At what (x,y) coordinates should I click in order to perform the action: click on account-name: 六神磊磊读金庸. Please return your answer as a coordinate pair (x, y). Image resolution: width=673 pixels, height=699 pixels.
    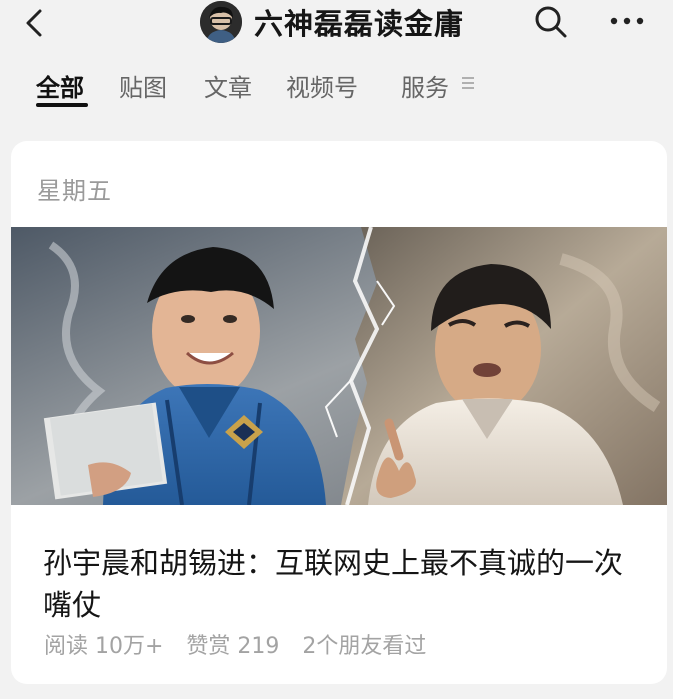
    Looking at the image, I should click on (359, 24).